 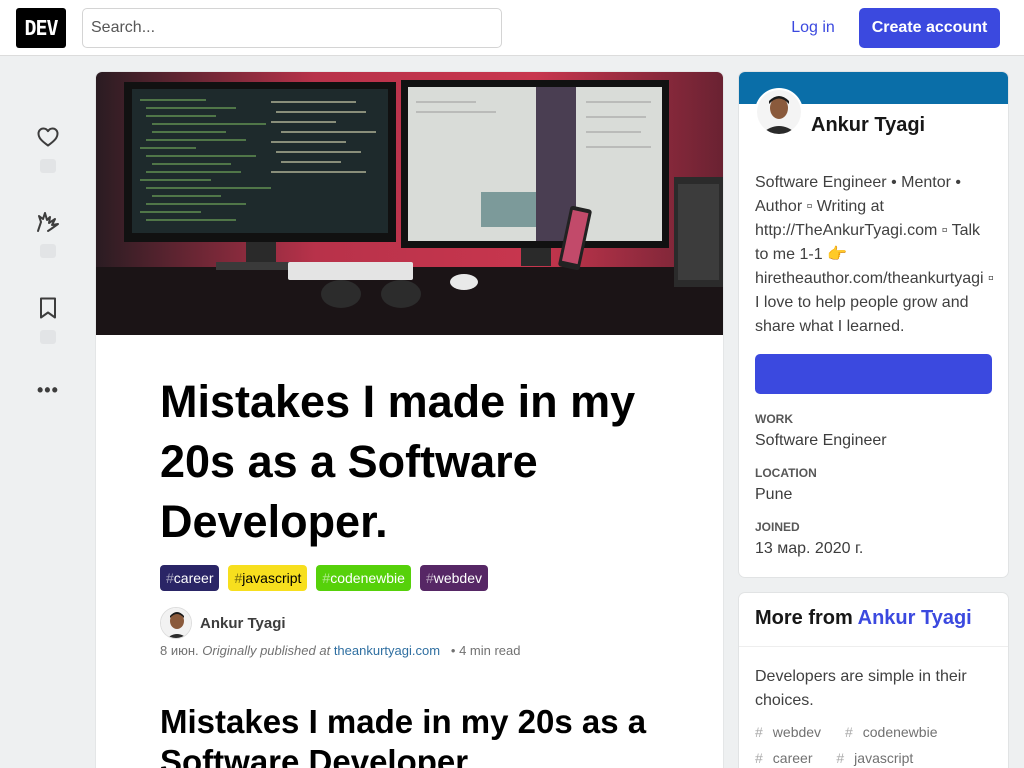 What do you see at coordinates (929, 28) in the screenshot?
I see `create-account-button: Create account` at bounding box center [929, 28].